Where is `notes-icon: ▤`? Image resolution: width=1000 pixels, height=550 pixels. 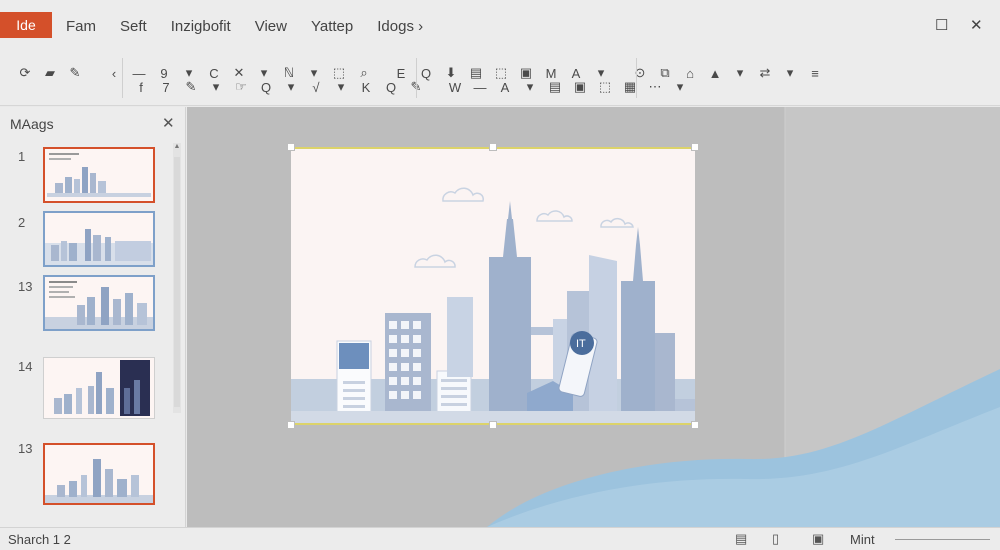 notes-icon: ▤ is located at coordinates (741, 539).